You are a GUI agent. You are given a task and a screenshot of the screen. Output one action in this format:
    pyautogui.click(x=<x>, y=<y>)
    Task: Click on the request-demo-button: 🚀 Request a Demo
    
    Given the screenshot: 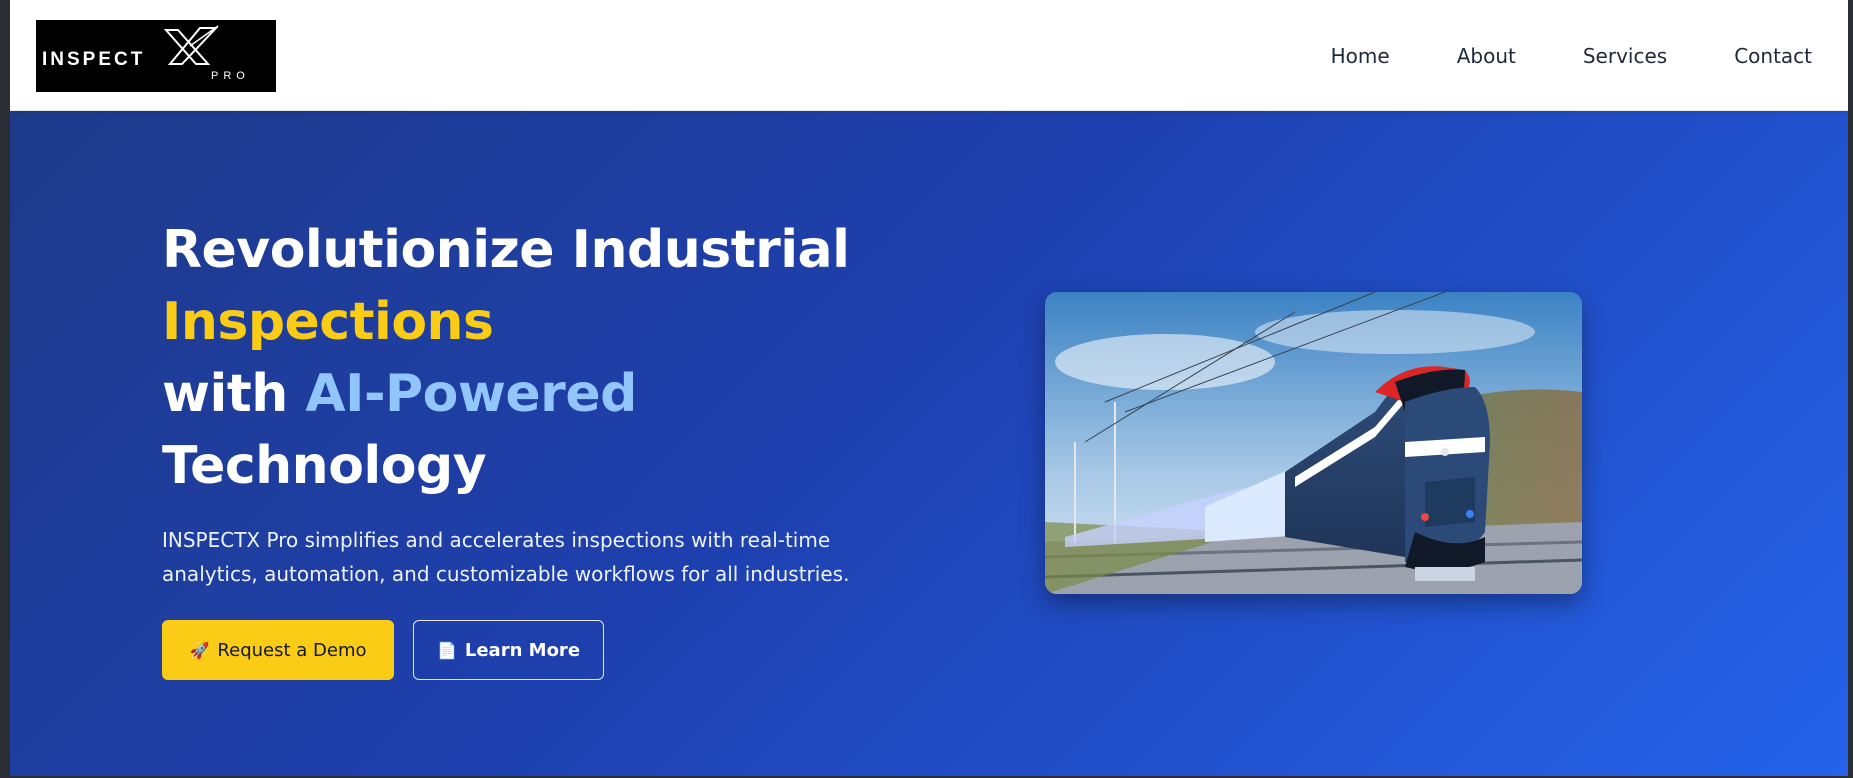 What is the action you would take?
    pyautogui.click(x=278, y=650)
    